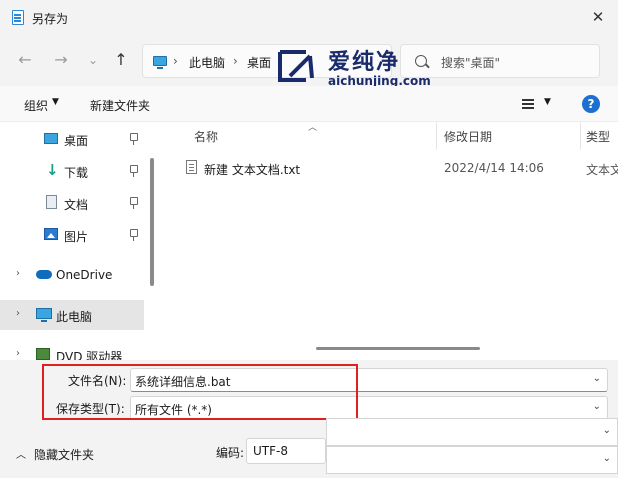 Image resolution: width=618 pixels, height=478 pixels. I want to click on forward-button: →, so click(61, 60).